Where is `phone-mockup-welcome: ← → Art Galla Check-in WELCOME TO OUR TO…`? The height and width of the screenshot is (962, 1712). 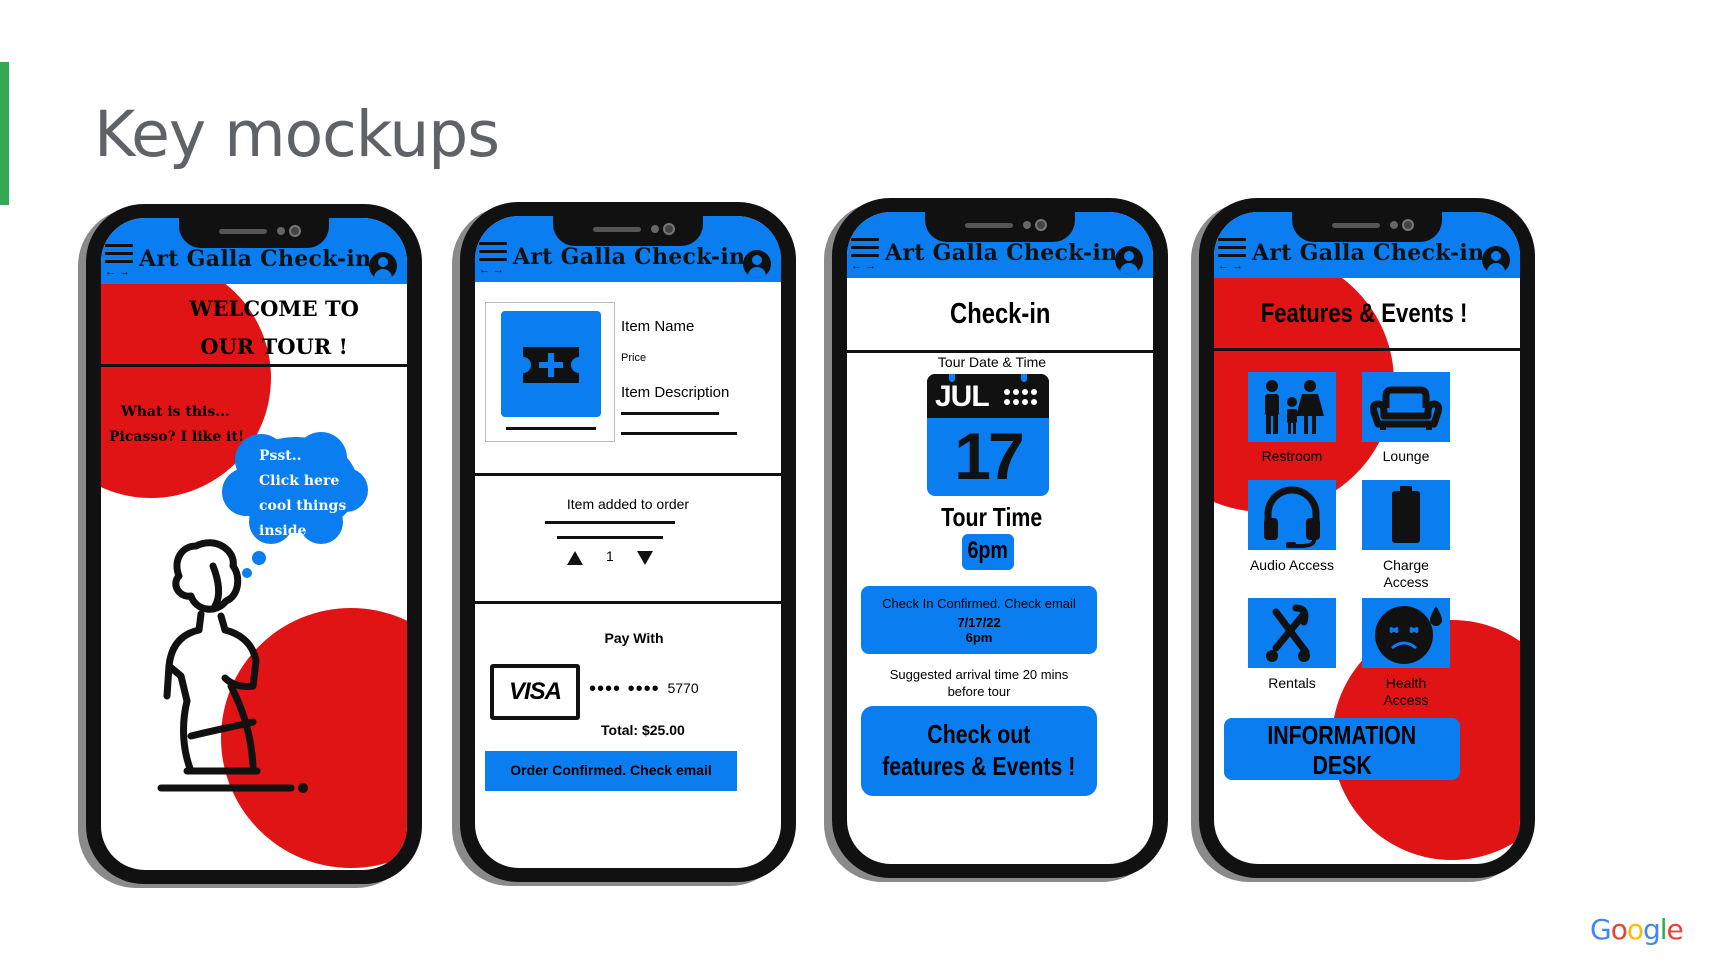
phone-mockup-welcome: ← → Art Galla Check-in WELCOME TO OUR TO… is located at coordinates (250, 546).